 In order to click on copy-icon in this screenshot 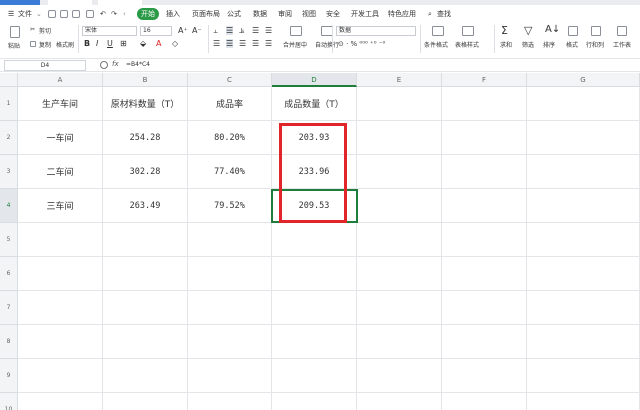, I will do `click(33, 44)`.